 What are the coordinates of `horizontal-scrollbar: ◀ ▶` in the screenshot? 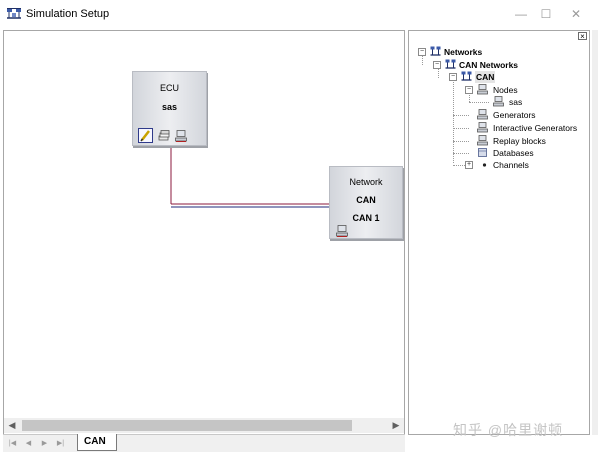 It's located at (204, 425).